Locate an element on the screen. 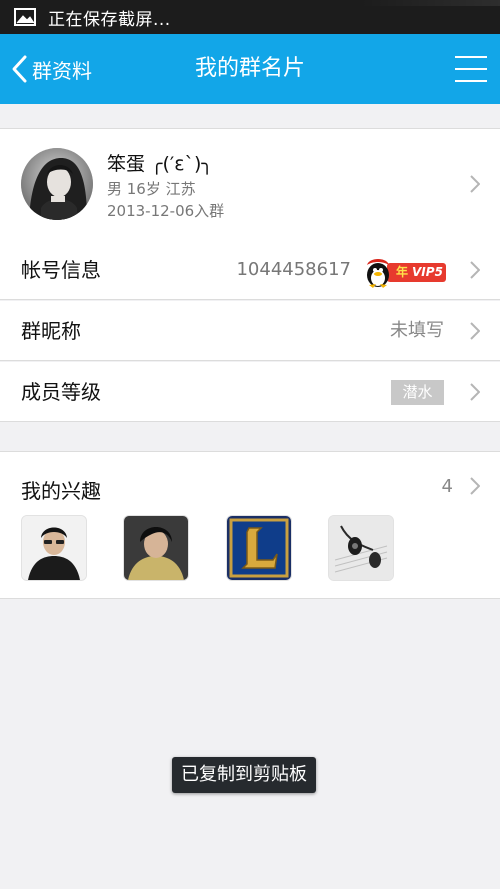 The height and width of the screenshot is (889, 500). menu-button is located at coordinates (471, 69).